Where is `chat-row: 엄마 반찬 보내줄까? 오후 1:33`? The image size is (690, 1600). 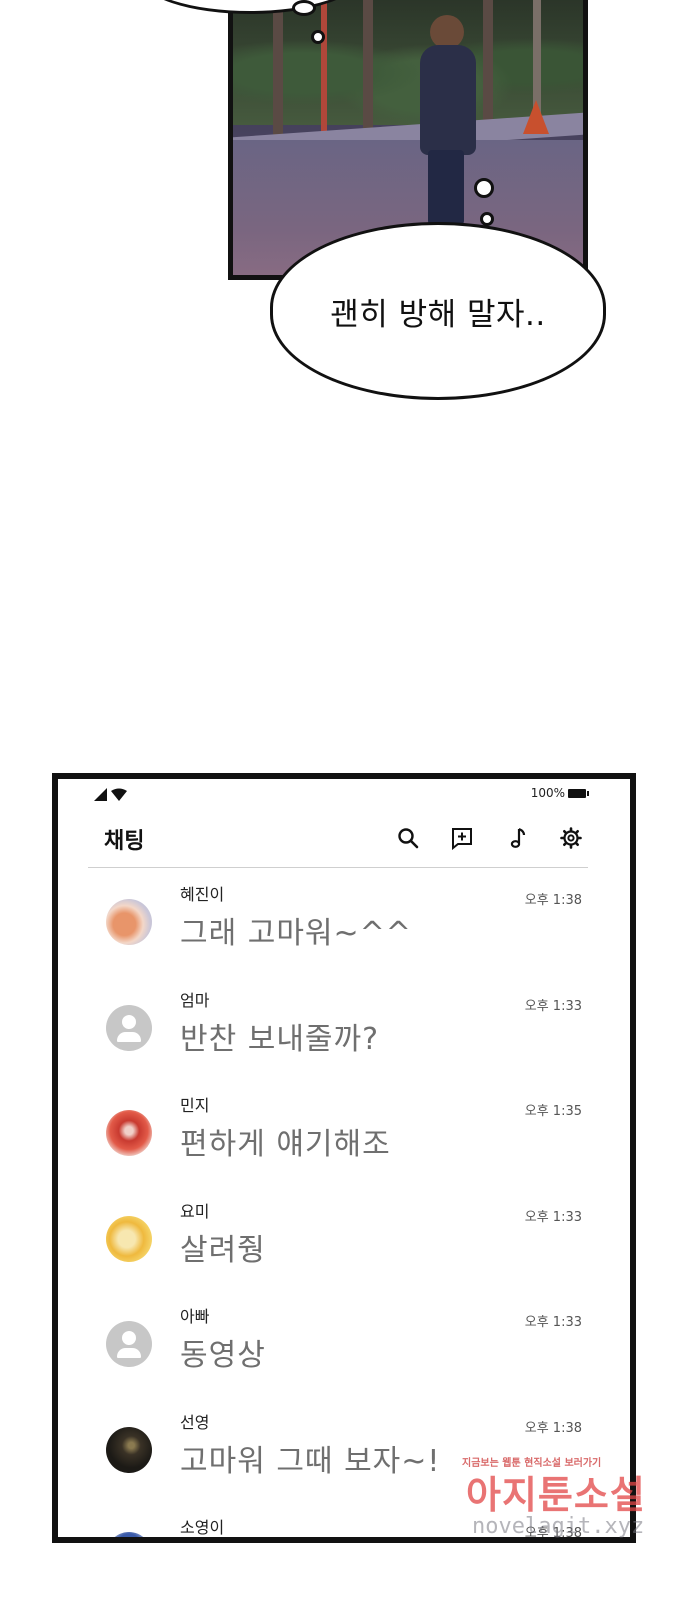 chat-row: 엄마 반찬 보내줄까? 오후 1:33 is located at coordinates (344, 1034).